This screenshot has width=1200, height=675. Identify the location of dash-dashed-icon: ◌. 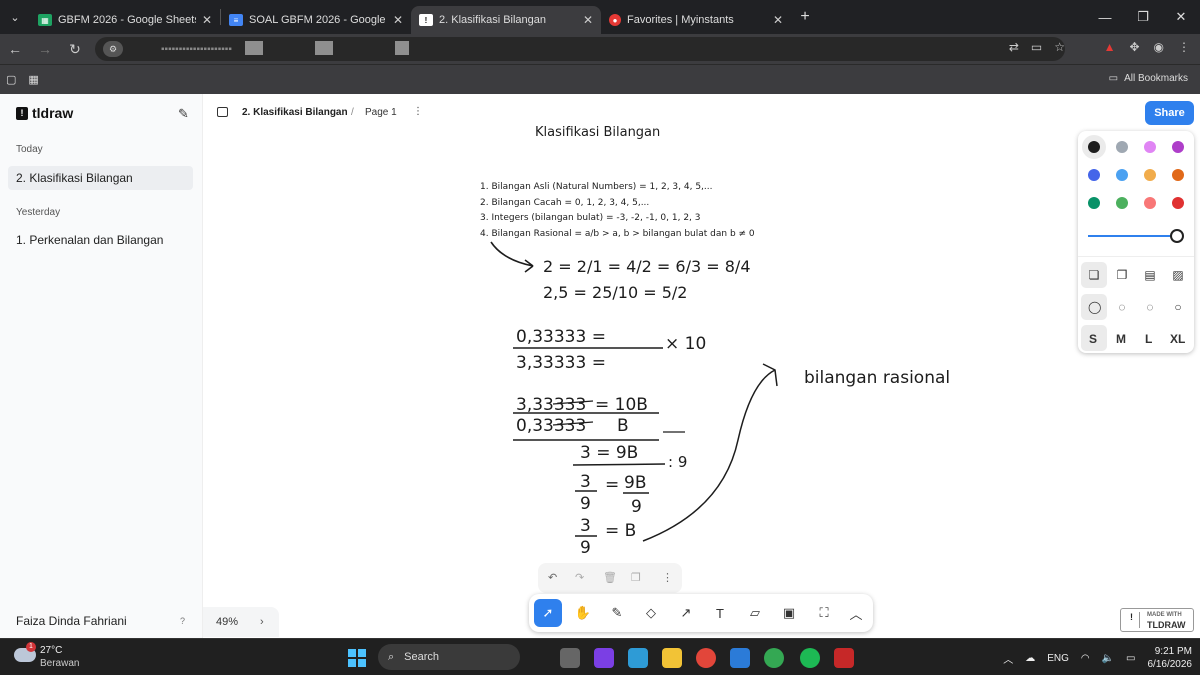
(1122, 307).